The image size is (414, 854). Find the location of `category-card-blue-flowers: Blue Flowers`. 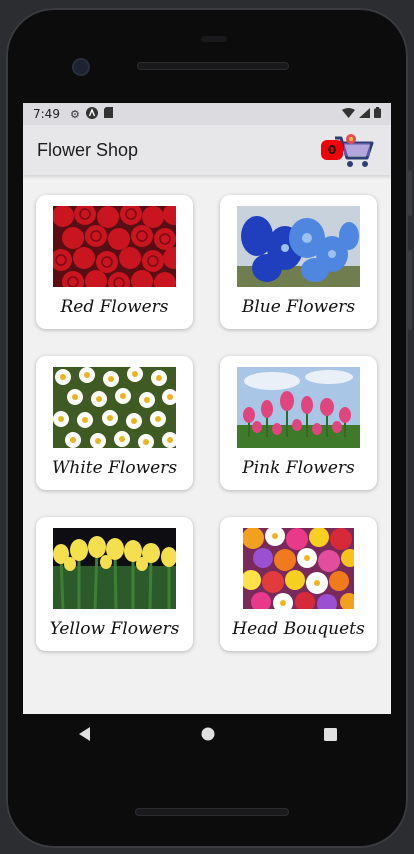

category-card-blue-flowers: Blue Flowers is located at coordinates (298, 262).